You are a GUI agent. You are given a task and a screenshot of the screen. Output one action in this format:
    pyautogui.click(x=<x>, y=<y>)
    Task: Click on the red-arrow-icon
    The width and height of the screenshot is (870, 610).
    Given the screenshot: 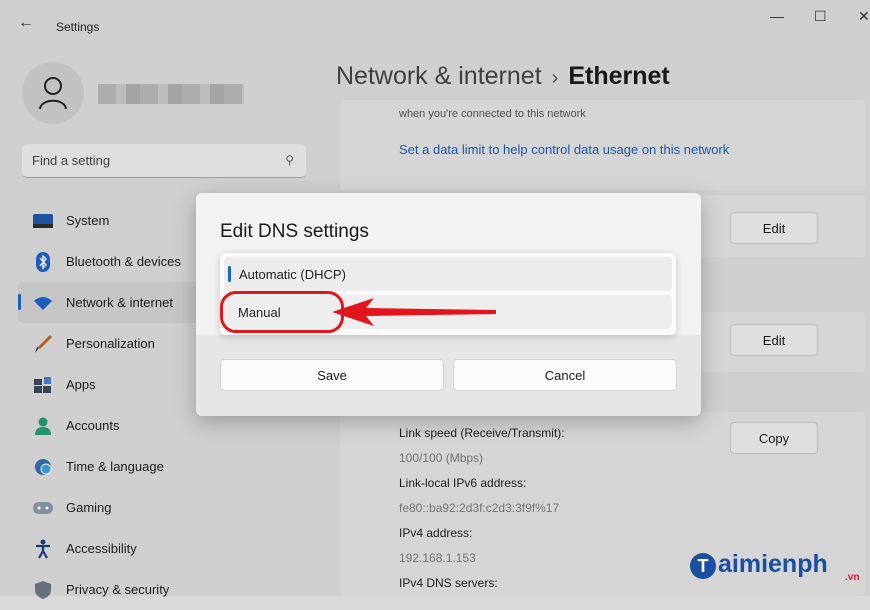 What is the action you would take?
    pyautogui.click(x=414, y=312)
    